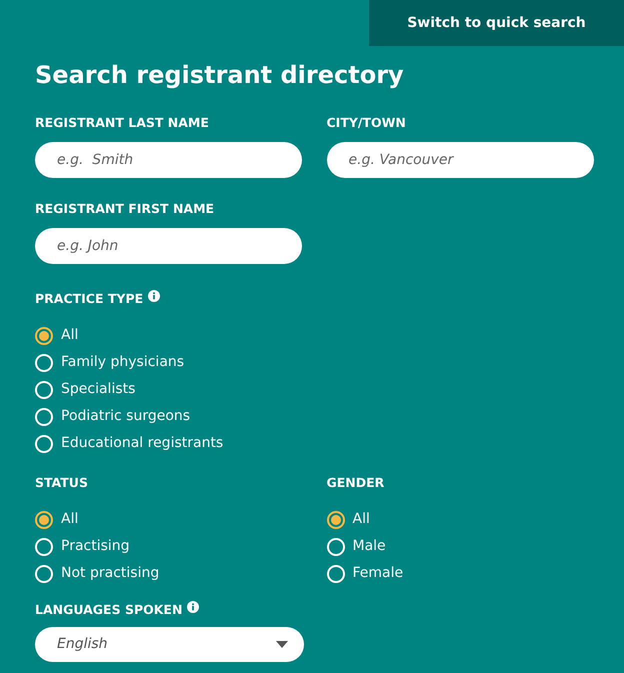  Describe the element at coordinates (125, 416) in the screenshot. I see `radio-label: Podiatric surgeons` at that location.